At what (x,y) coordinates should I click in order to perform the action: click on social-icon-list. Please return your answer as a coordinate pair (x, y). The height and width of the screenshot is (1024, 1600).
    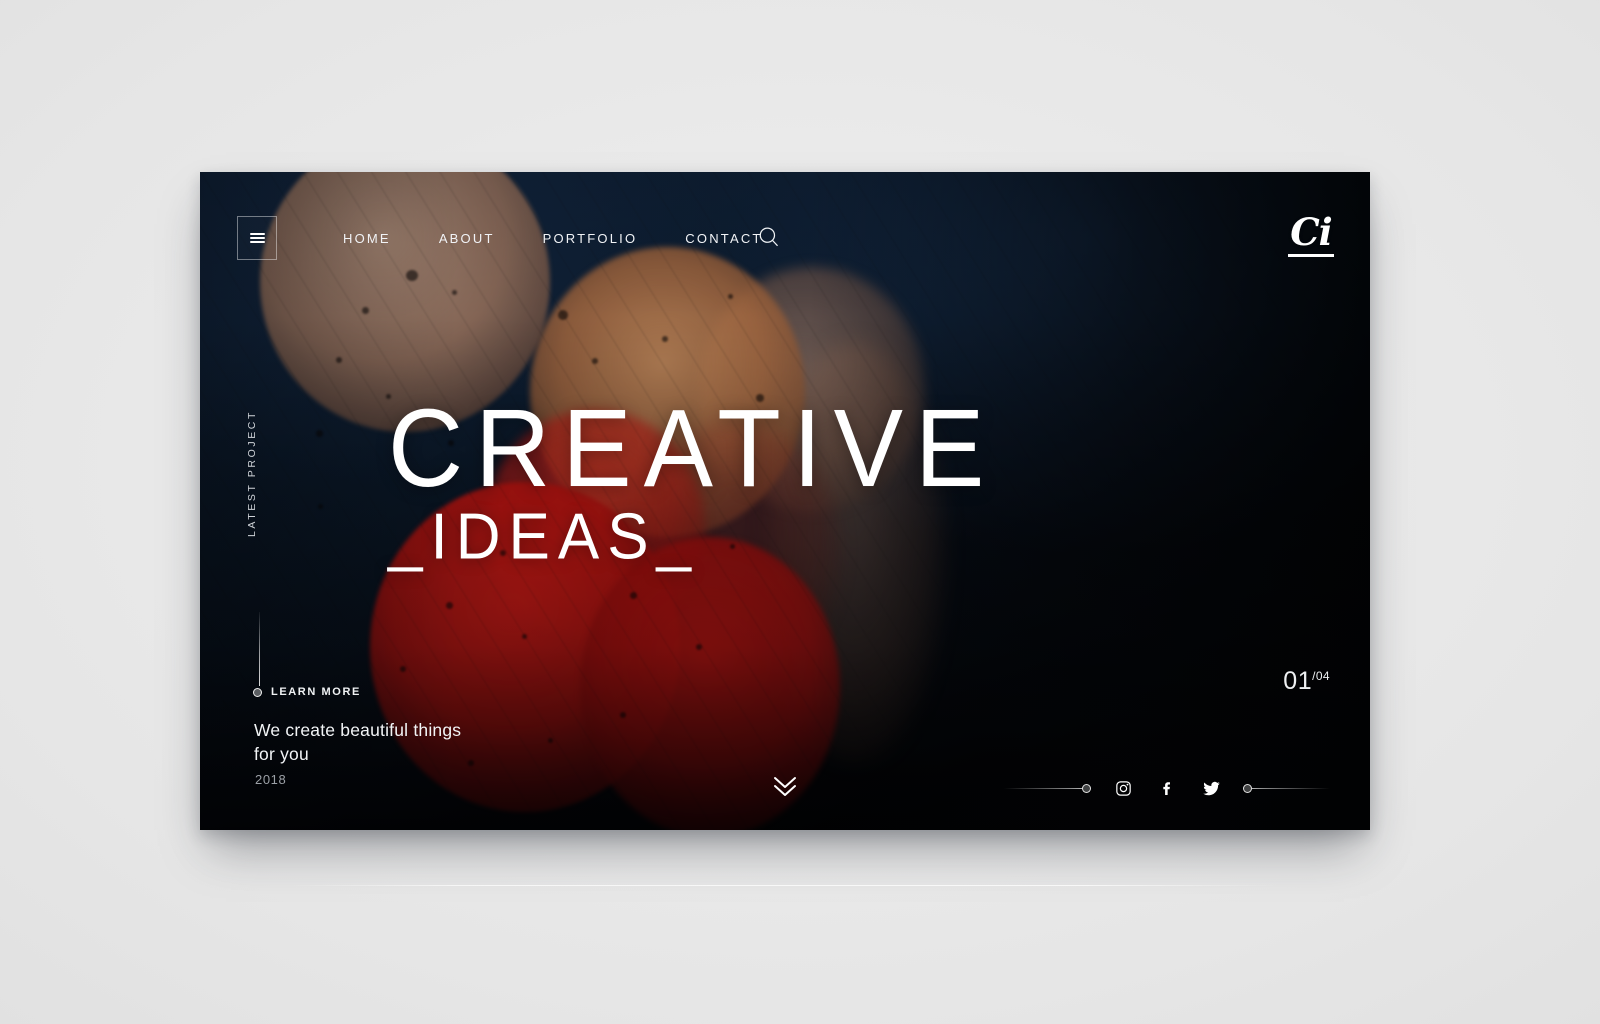
    Looking at the image, I should click on (1167, 788).